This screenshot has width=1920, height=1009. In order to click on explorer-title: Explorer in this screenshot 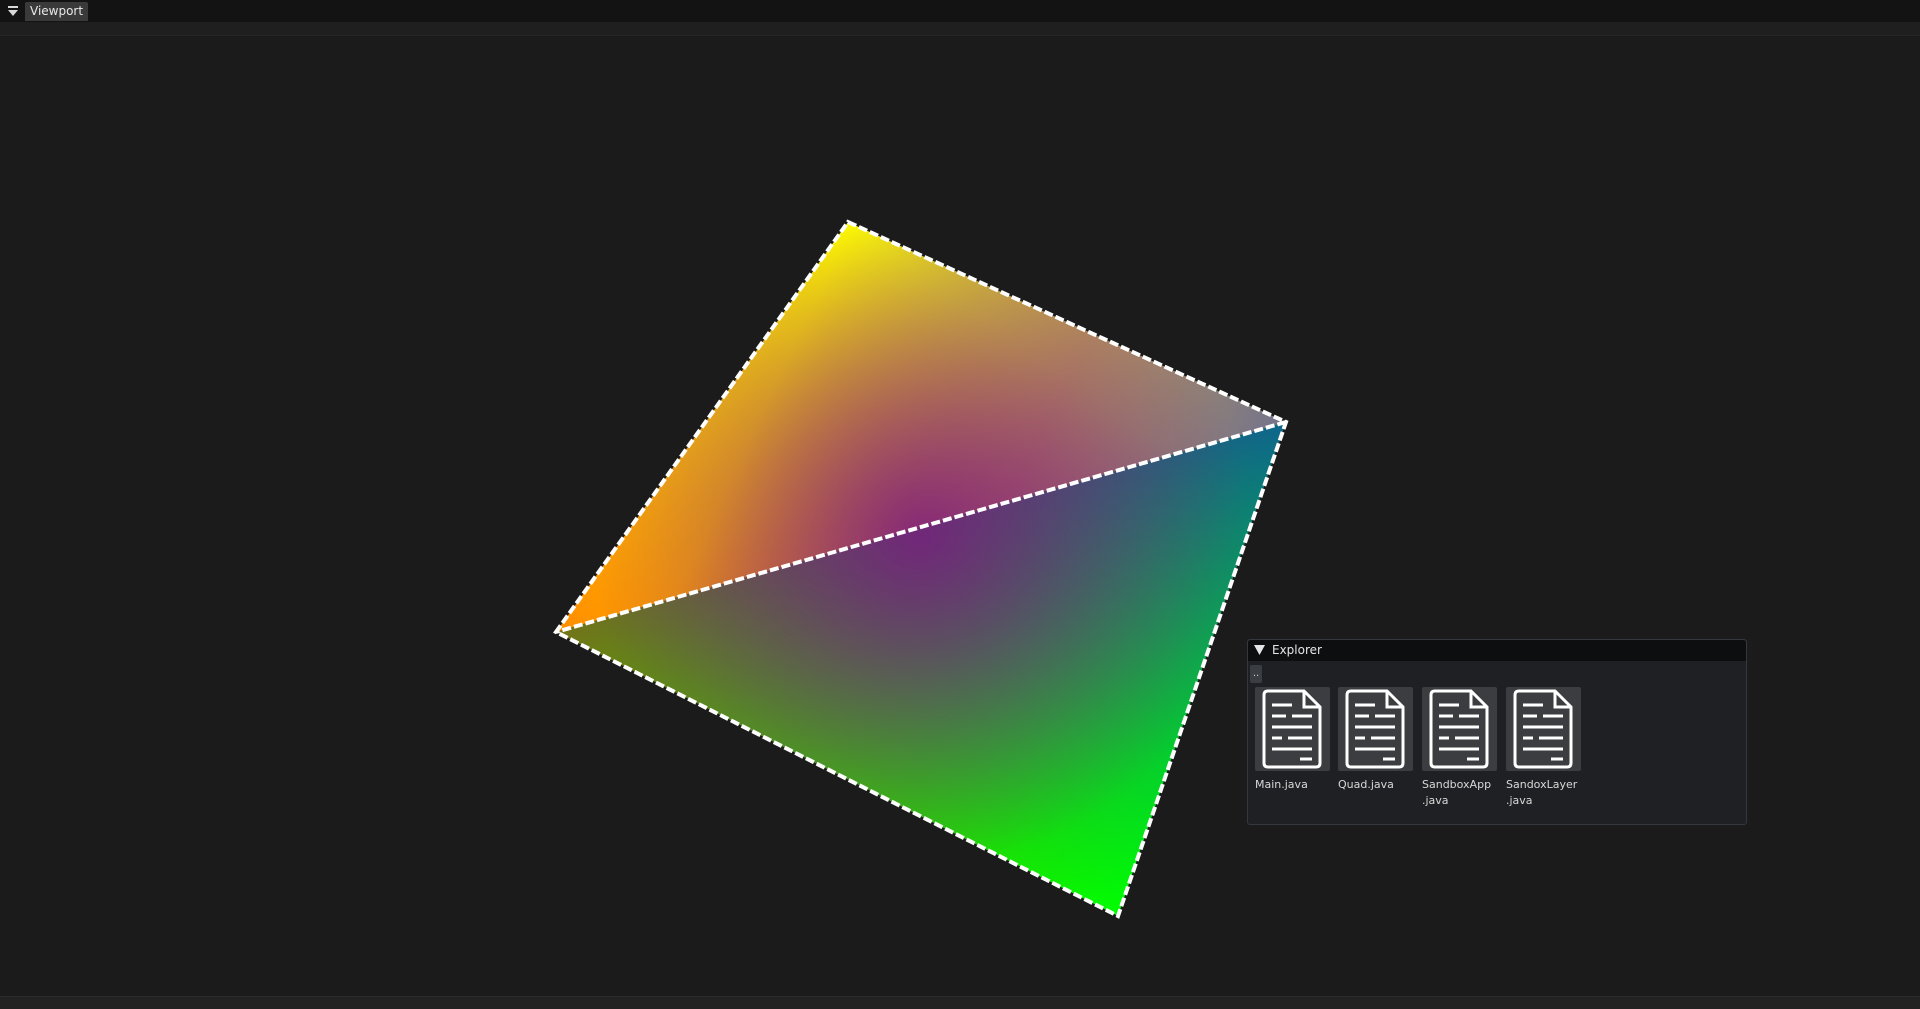, I will do `click(1297, 650)`.